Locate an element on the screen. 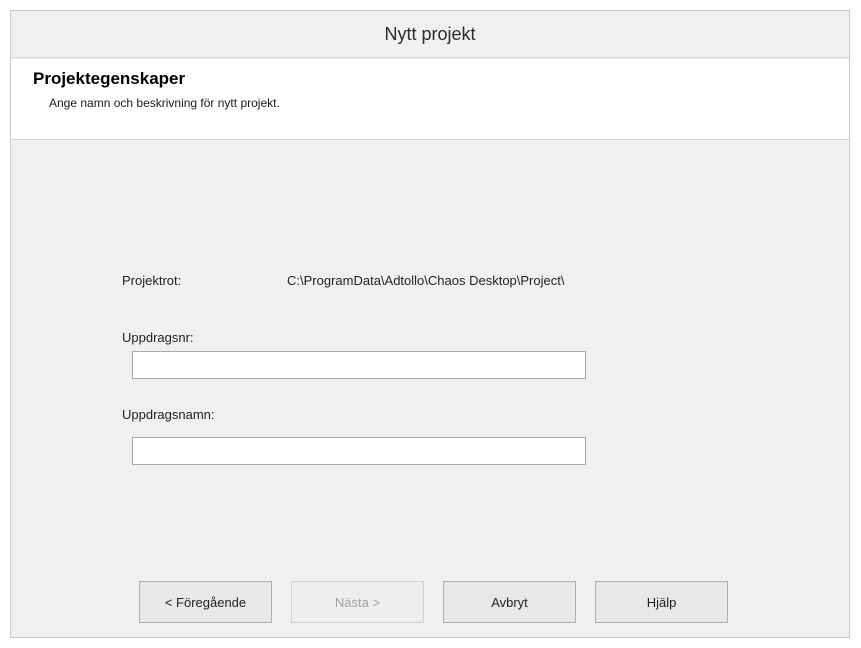  assignment-name-input is located at coordinates (359, 451).